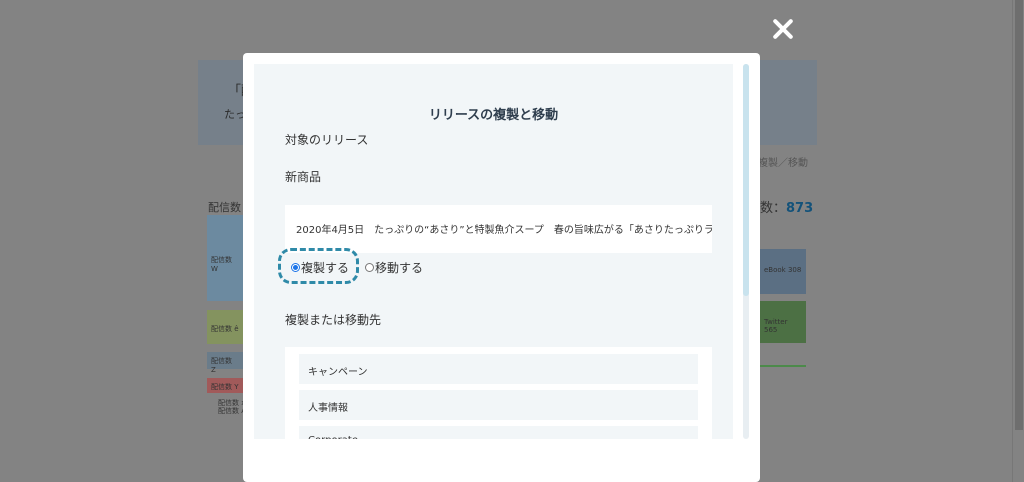  Describe the element at coordinates (787, 208) in the screenshot. I see `background-count: 数：873` at that location.